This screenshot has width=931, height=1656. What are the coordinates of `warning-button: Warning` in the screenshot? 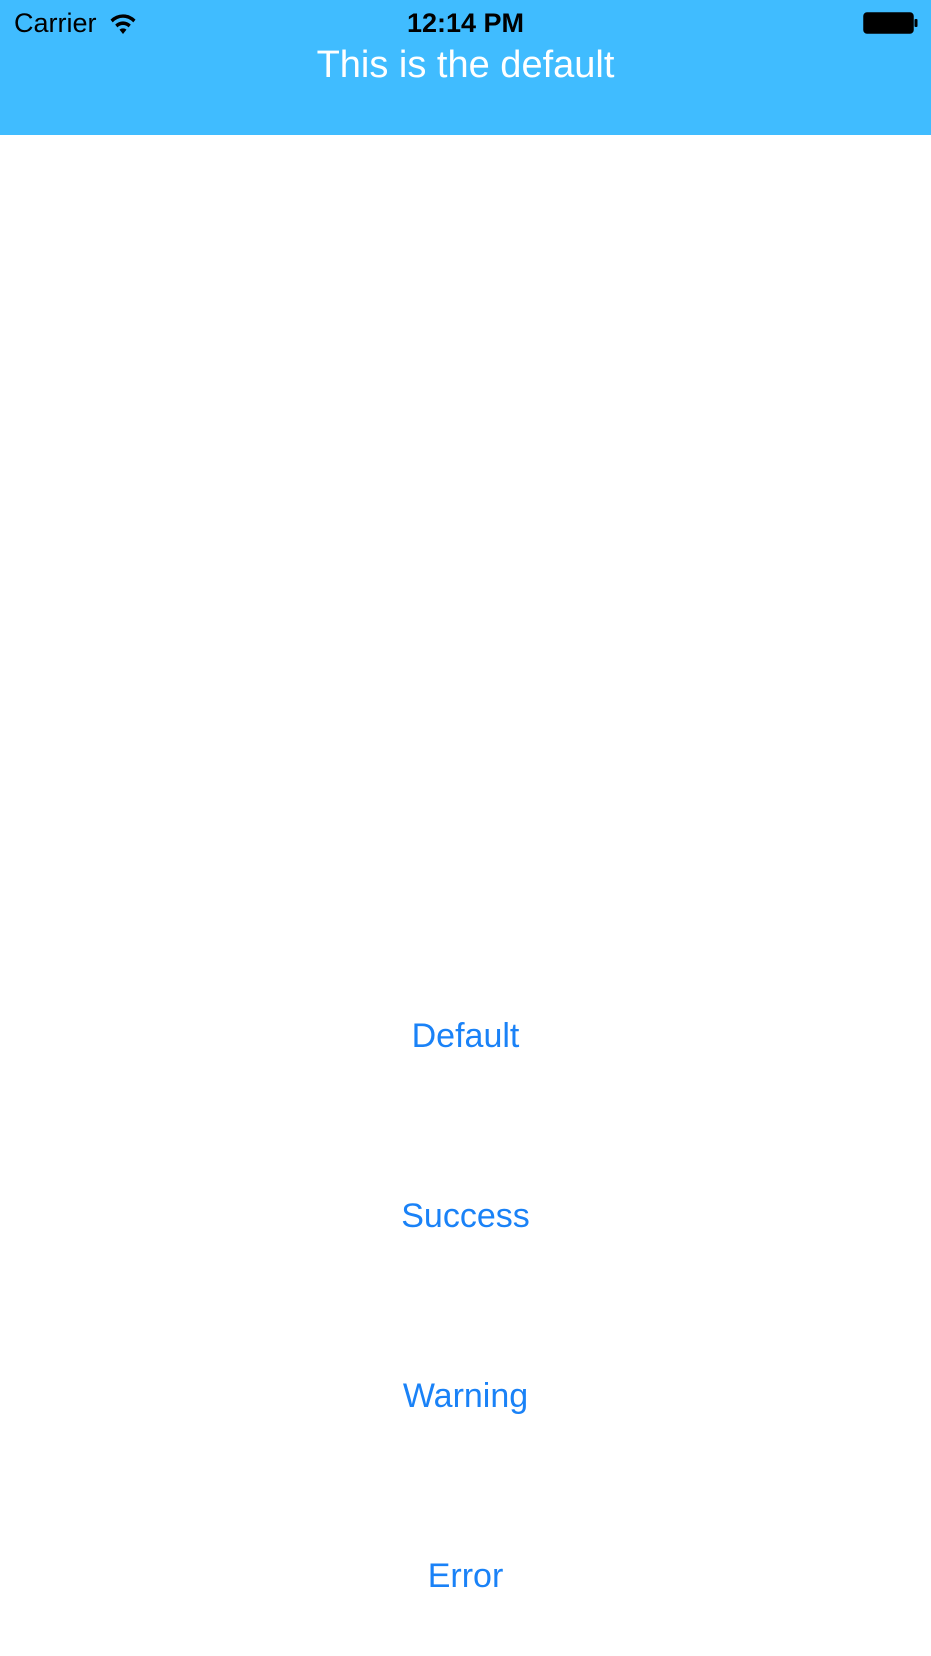 It's located at (465, 1396).